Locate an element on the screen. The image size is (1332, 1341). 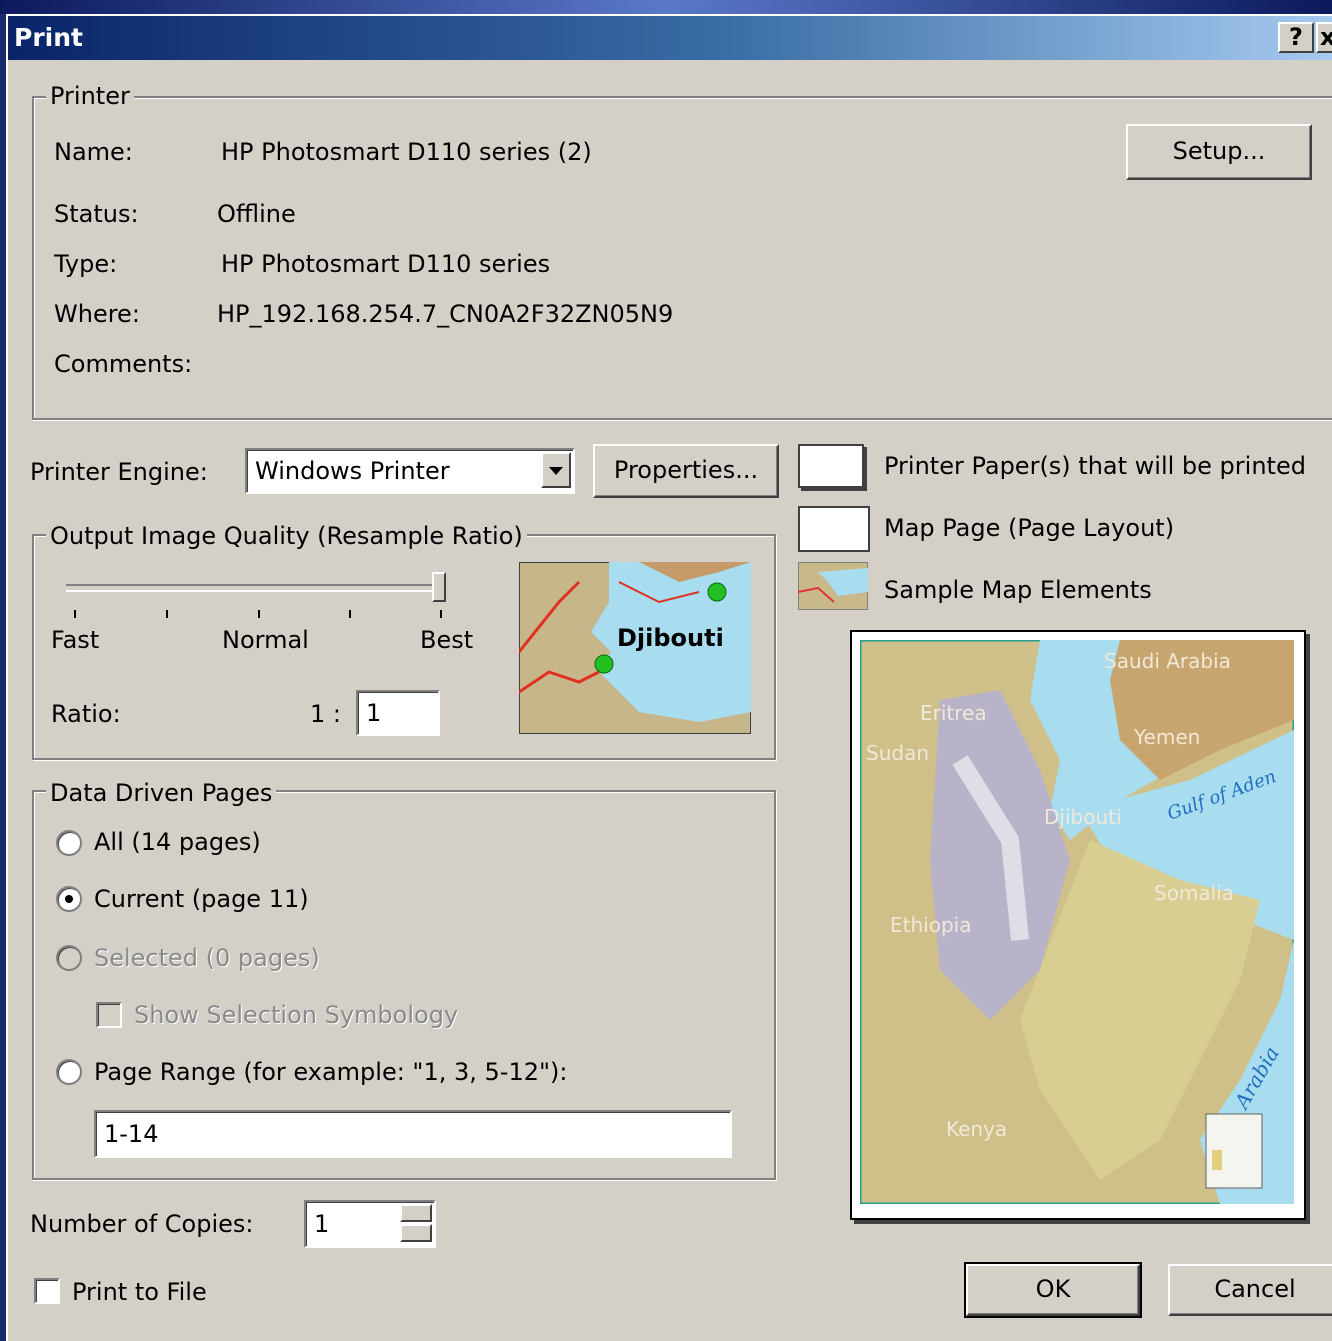
help-button: ? is located at coordinates (1296, 37).